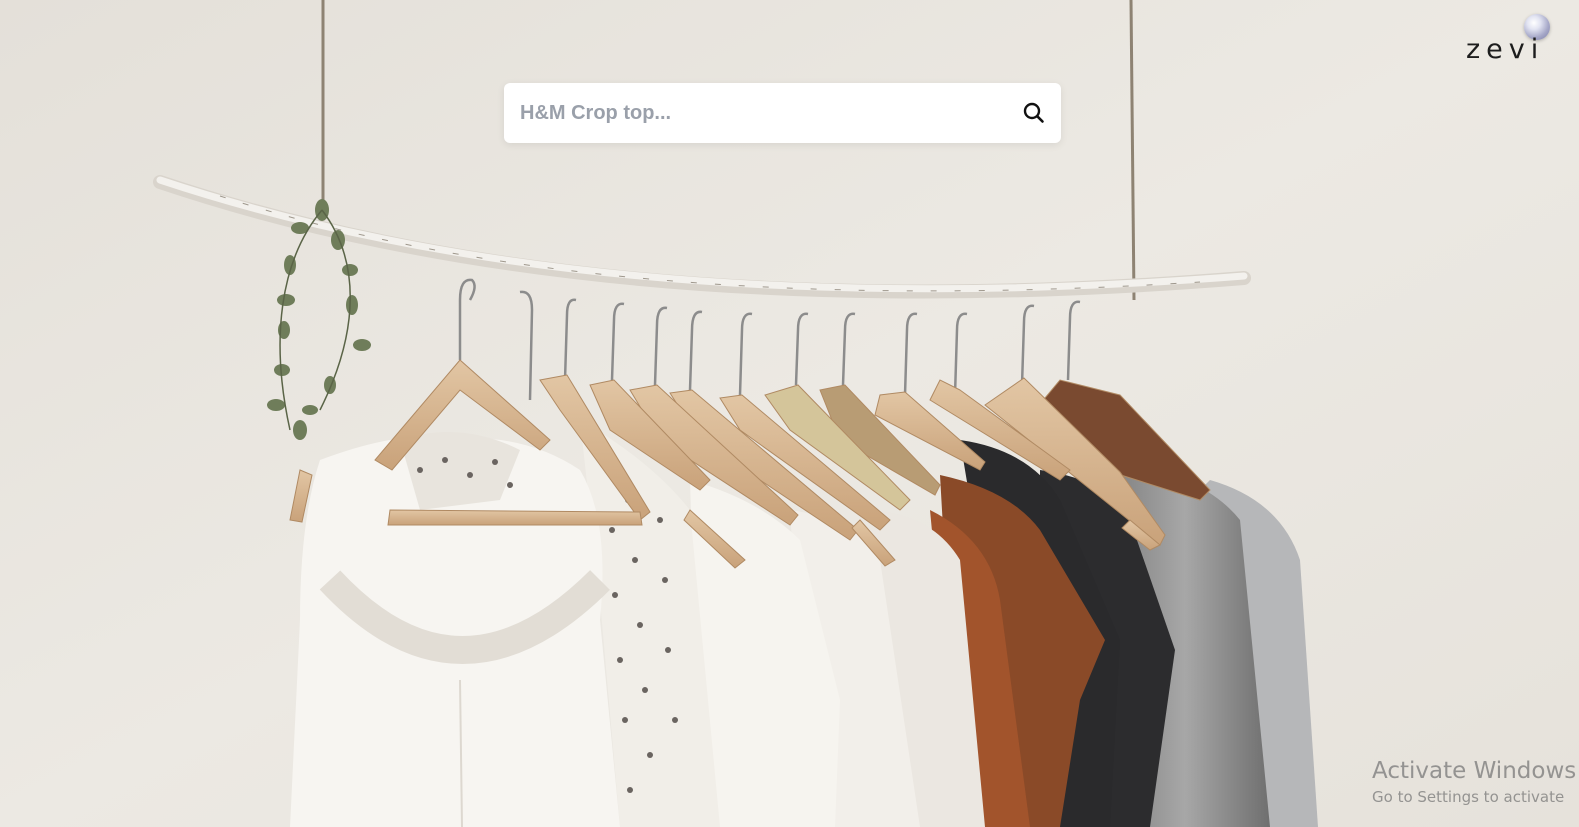  What do you see at coordinates (1468, 797) in the screenshot?
I see `watermark-subtitle: Go to Settings to activate` at bounding box center [1468, 797].